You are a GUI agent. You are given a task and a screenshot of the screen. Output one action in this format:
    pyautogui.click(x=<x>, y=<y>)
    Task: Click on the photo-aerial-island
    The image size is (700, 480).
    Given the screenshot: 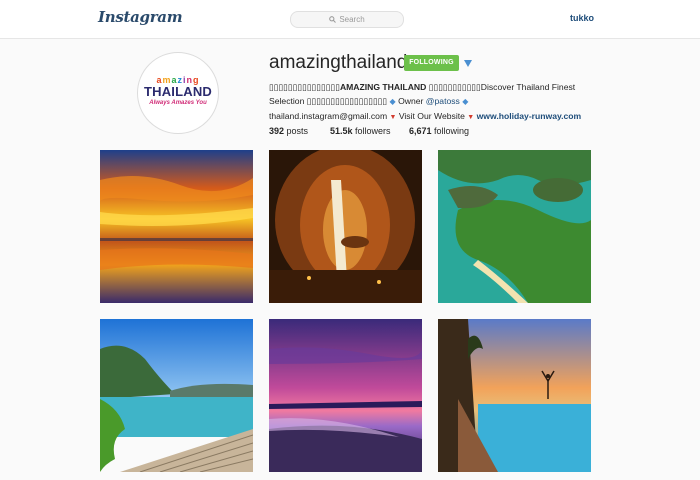 What is the action you would take?
    pyautogui.click(x=514, y=226)
    